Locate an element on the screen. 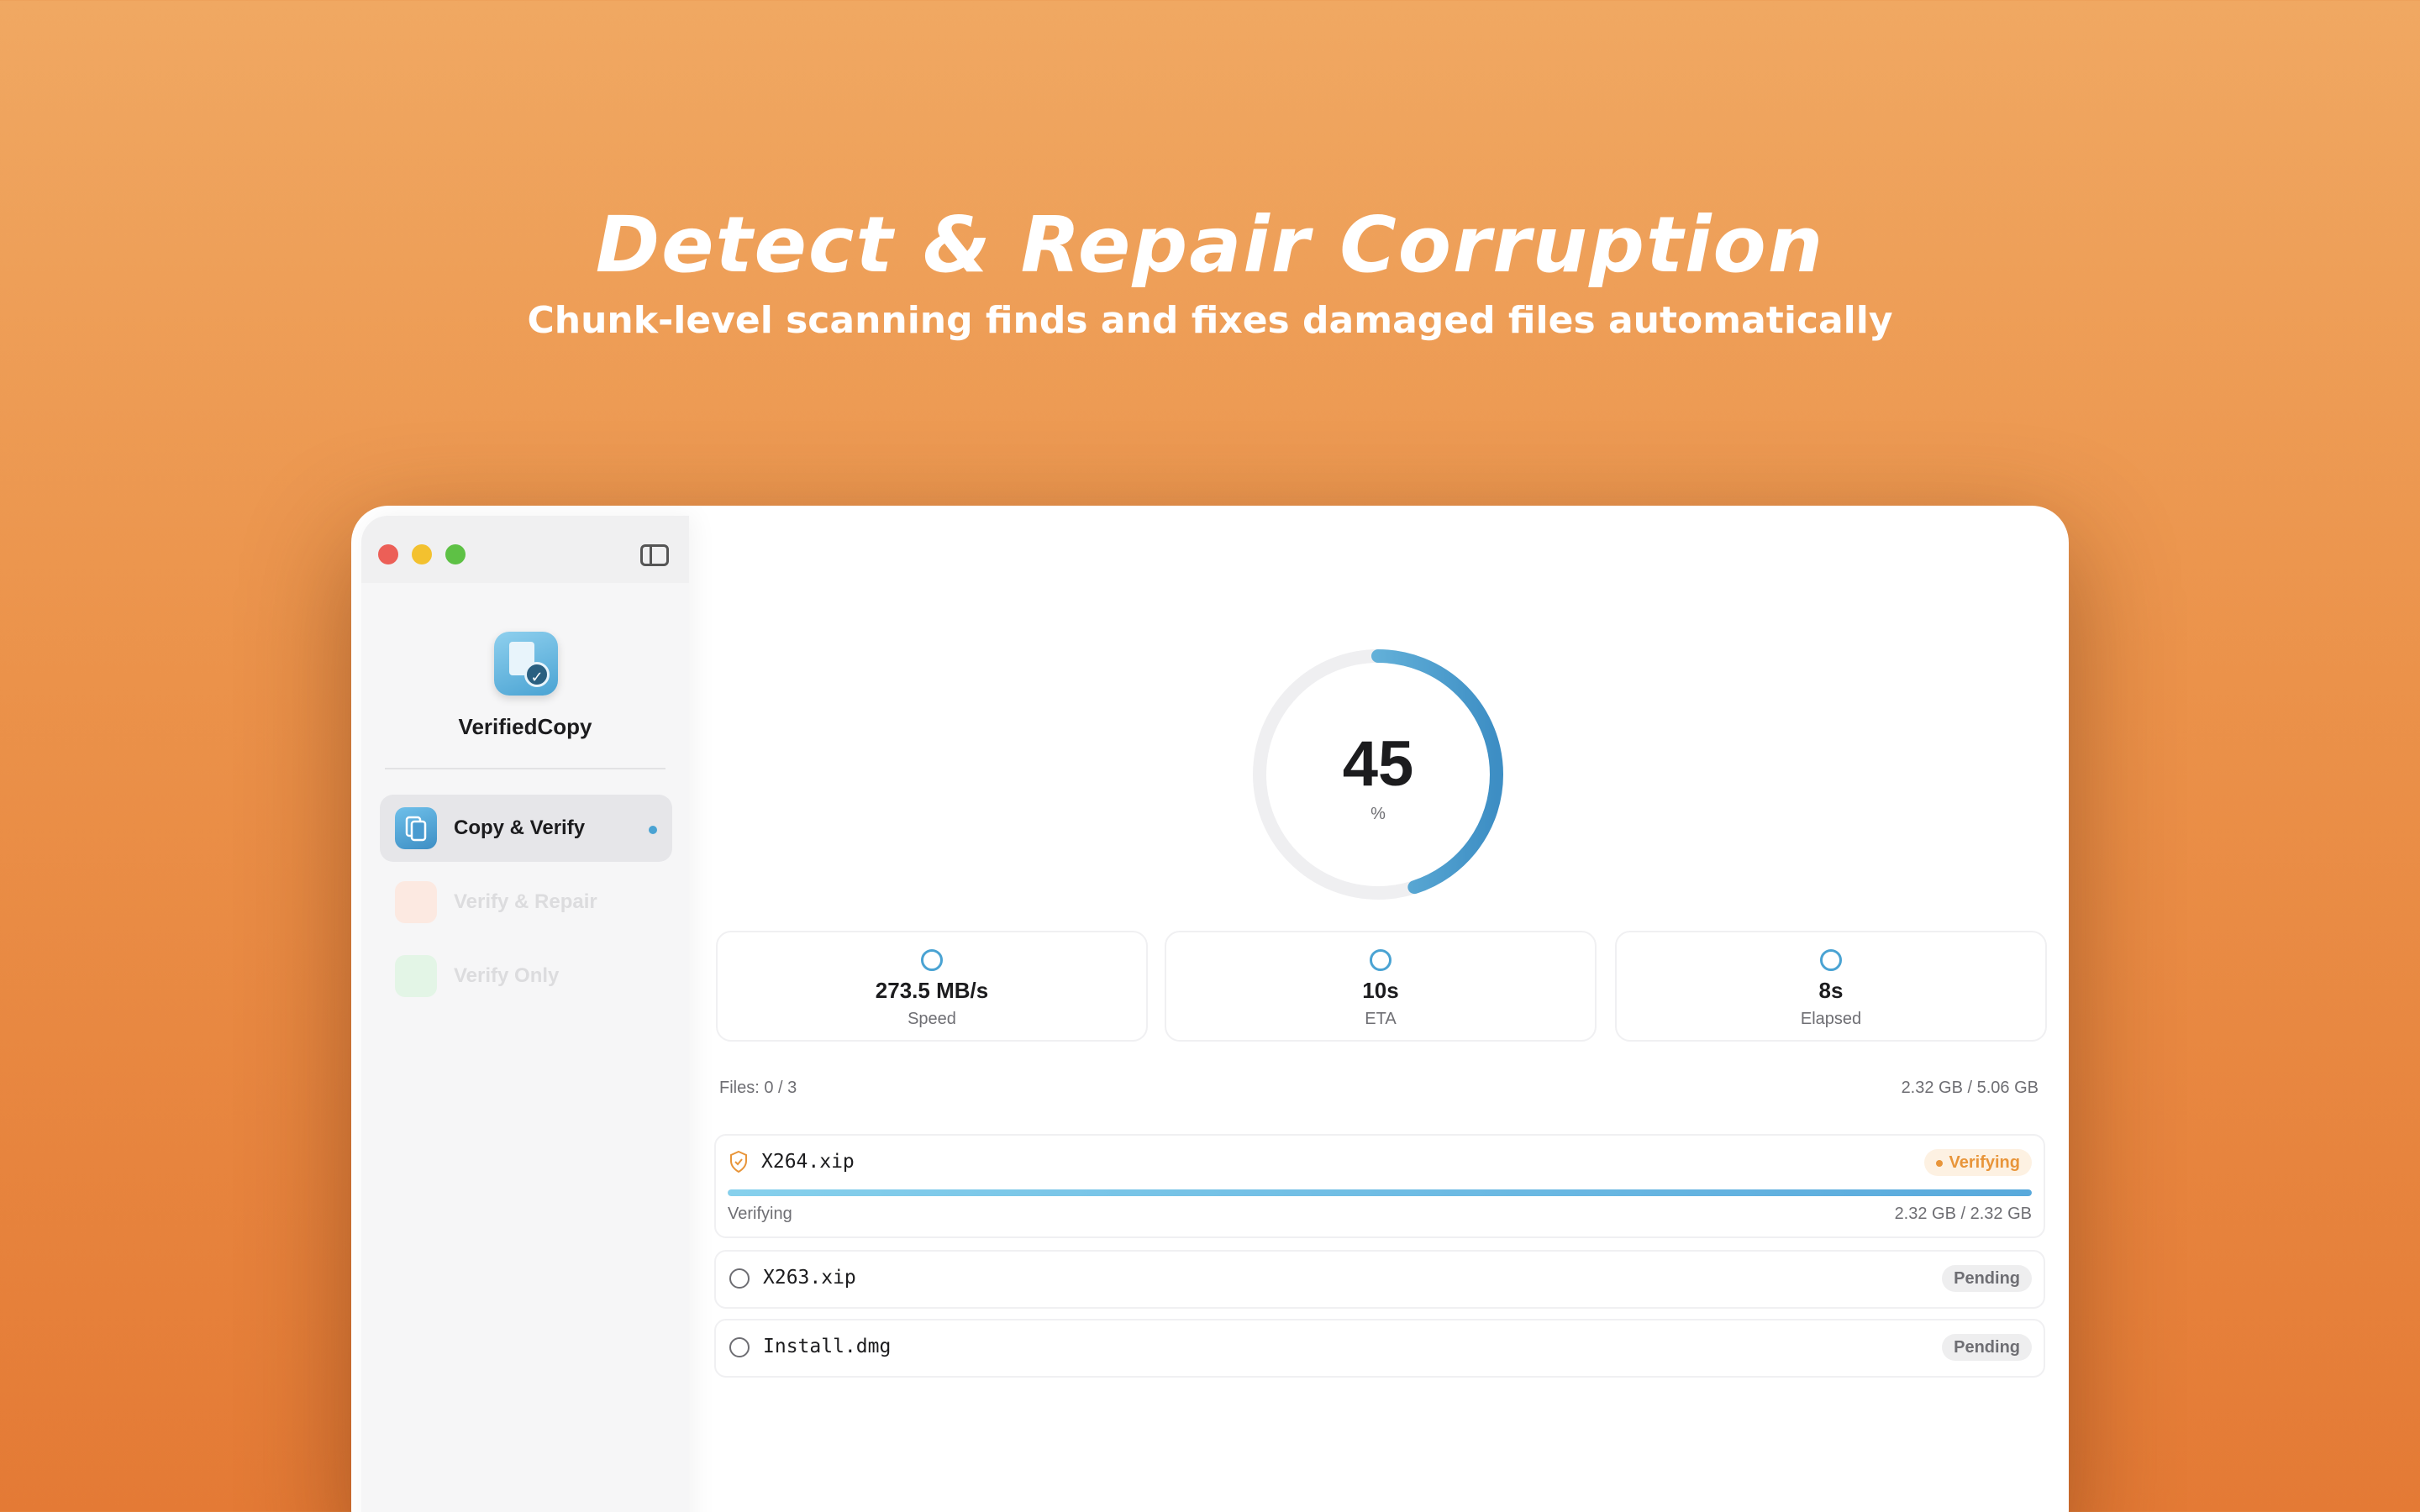 The height and width of the screenshot is (1512, 2420). file-row: X263.xip Pending is located at coordinates (1379, 1279).